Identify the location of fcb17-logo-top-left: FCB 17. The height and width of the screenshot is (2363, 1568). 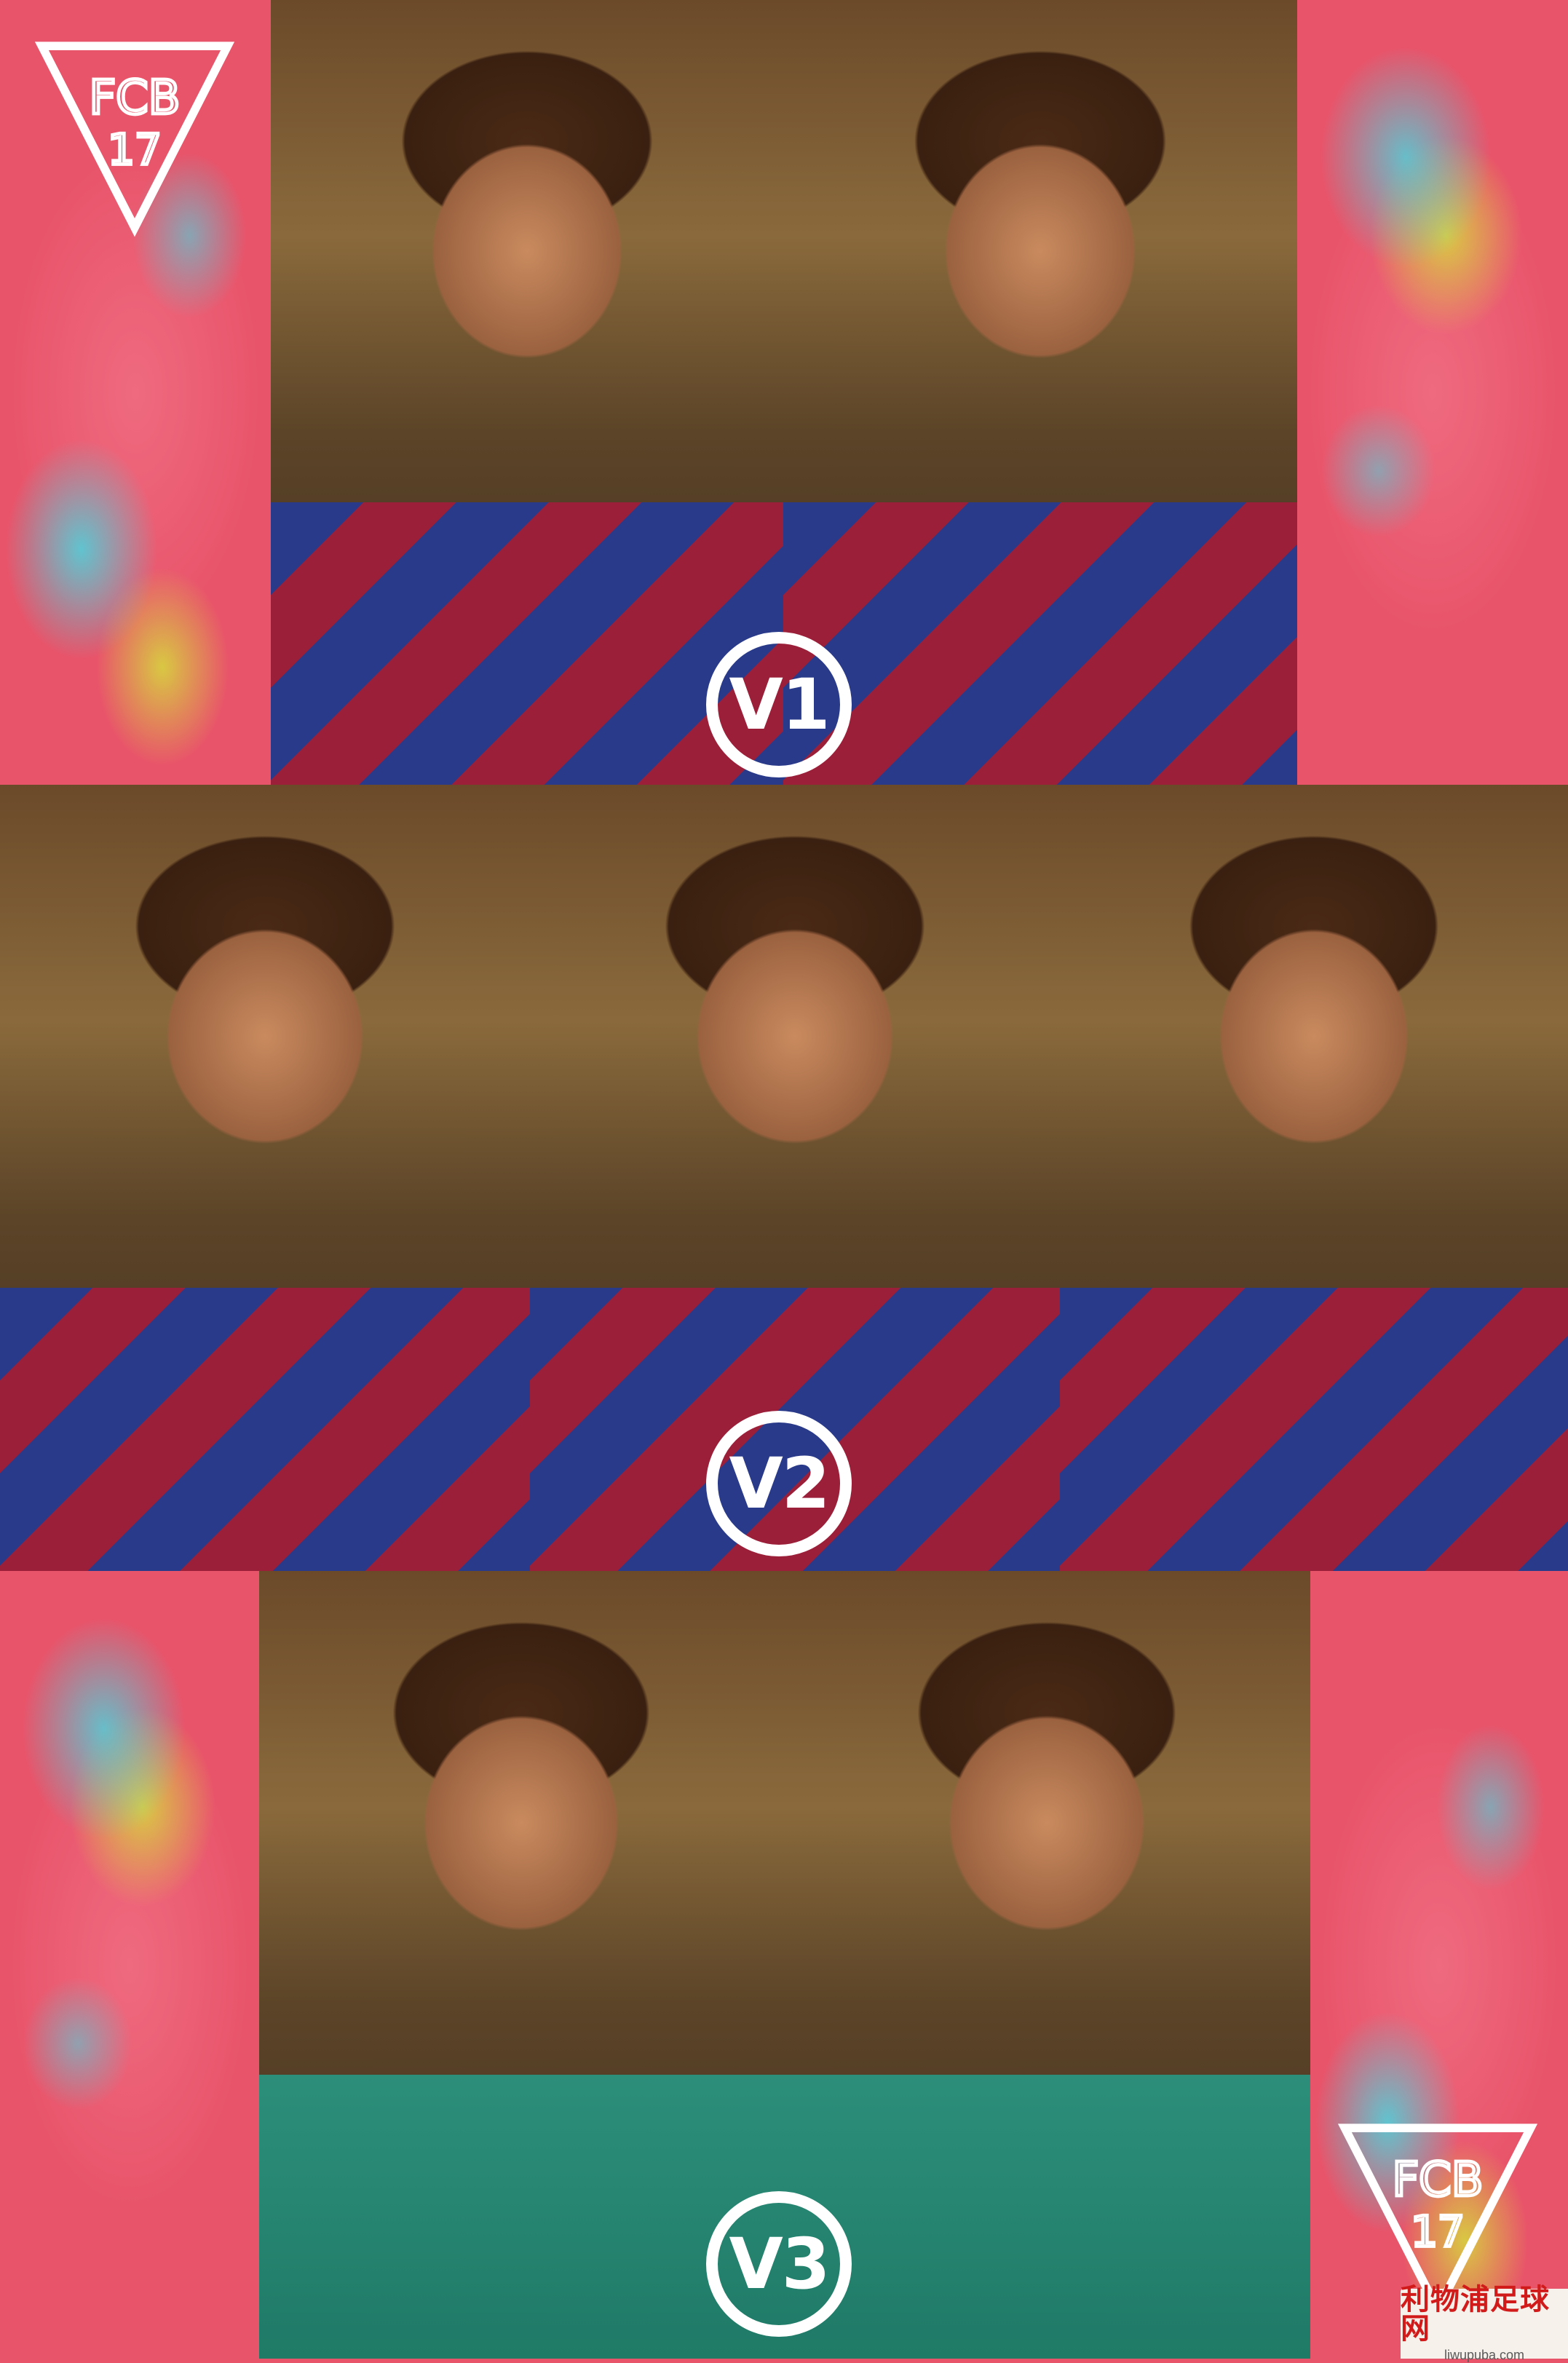
(134, 134).